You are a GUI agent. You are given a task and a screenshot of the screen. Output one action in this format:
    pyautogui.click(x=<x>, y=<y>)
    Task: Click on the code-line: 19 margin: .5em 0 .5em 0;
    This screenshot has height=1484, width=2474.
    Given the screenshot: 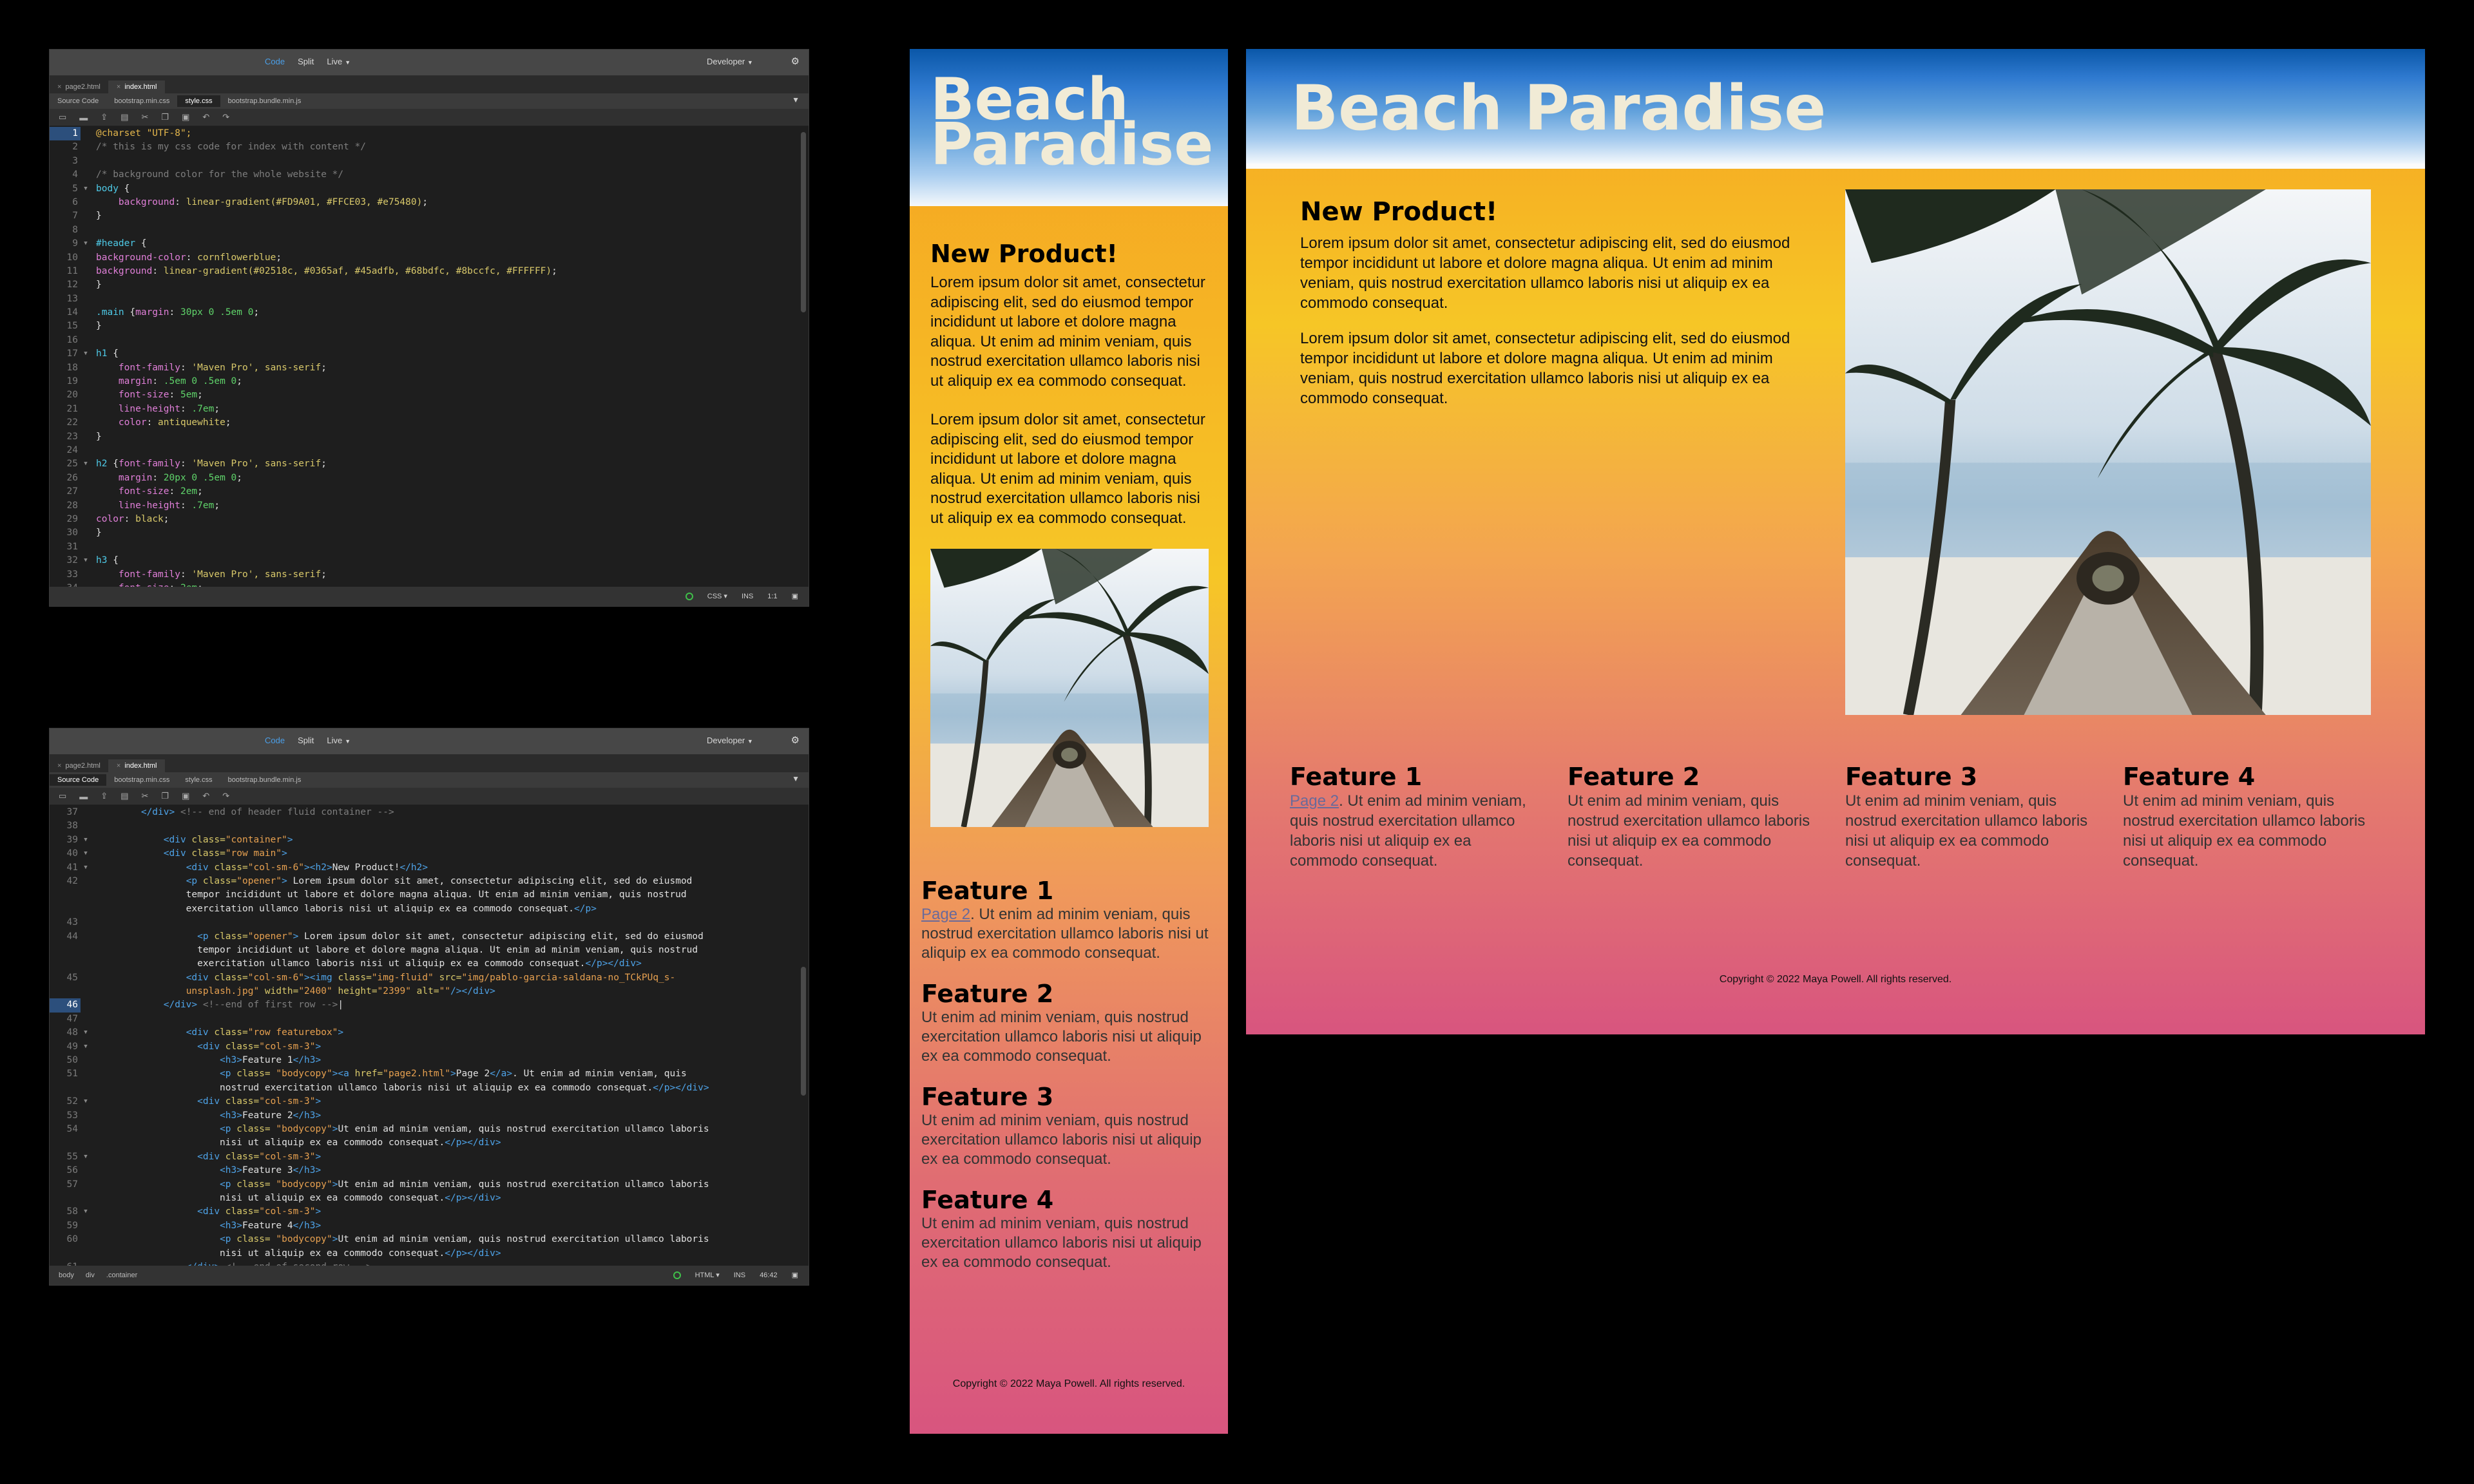 What is the action you would take?
    pyautogui.click(x=429, y=381)
    